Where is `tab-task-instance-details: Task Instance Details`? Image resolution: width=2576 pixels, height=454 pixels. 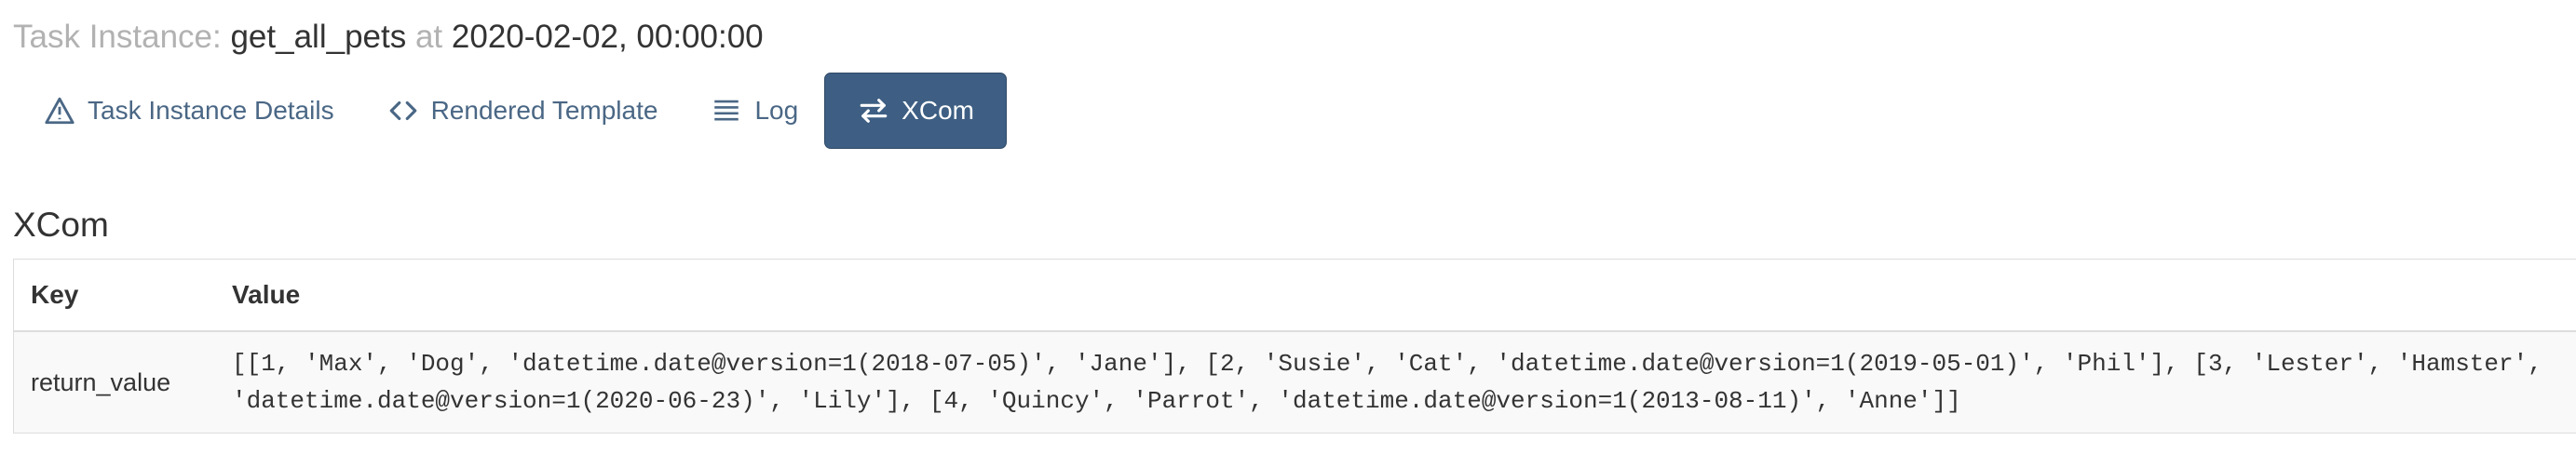 tab-task-instance-details: Task Instance Details is located at coordinates (190, 111).